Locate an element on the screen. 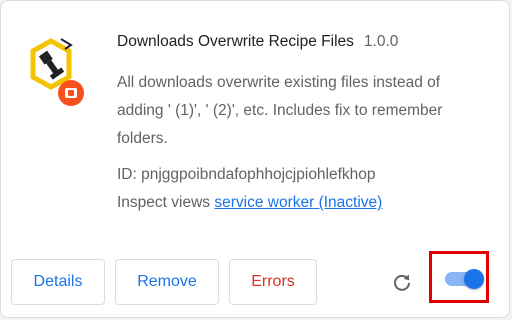 The height and width of the screenshot is (320, 512). inspect-views-row: Inspect views service worker (Inactive) is located at coordinates (297, 203).